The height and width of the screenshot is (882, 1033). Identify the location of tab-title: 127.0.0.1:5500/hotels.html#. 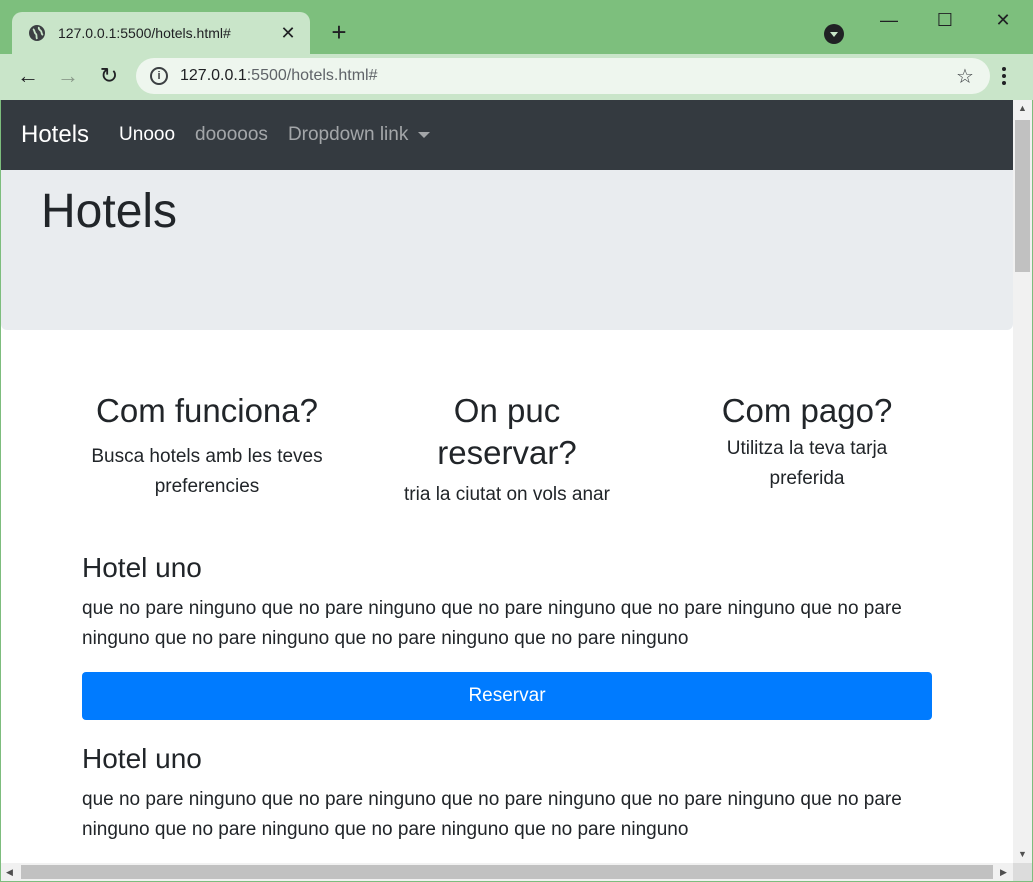
(144, 33).